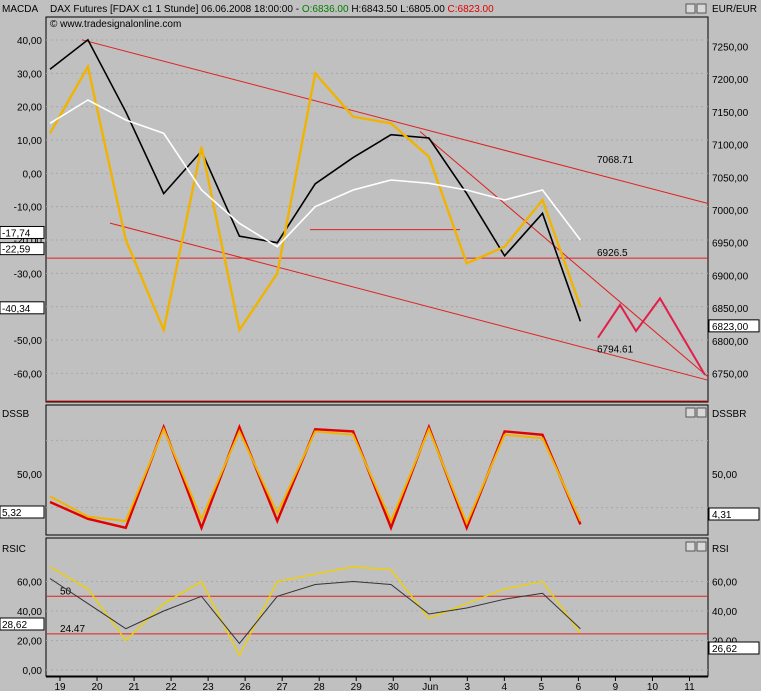  I want to click on open-value: O:6836.00, so click(325, 9).